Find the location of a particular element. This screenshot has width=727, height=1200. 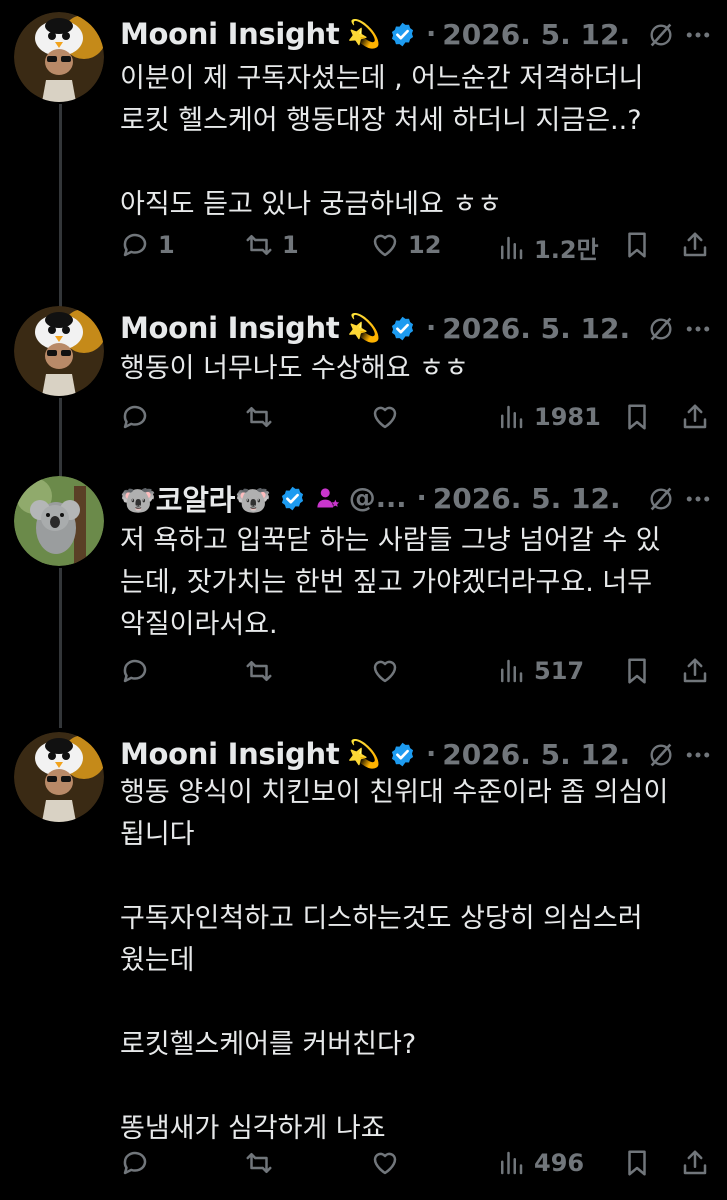

subscriber-badge-icon is located at coordinates (328, 497).